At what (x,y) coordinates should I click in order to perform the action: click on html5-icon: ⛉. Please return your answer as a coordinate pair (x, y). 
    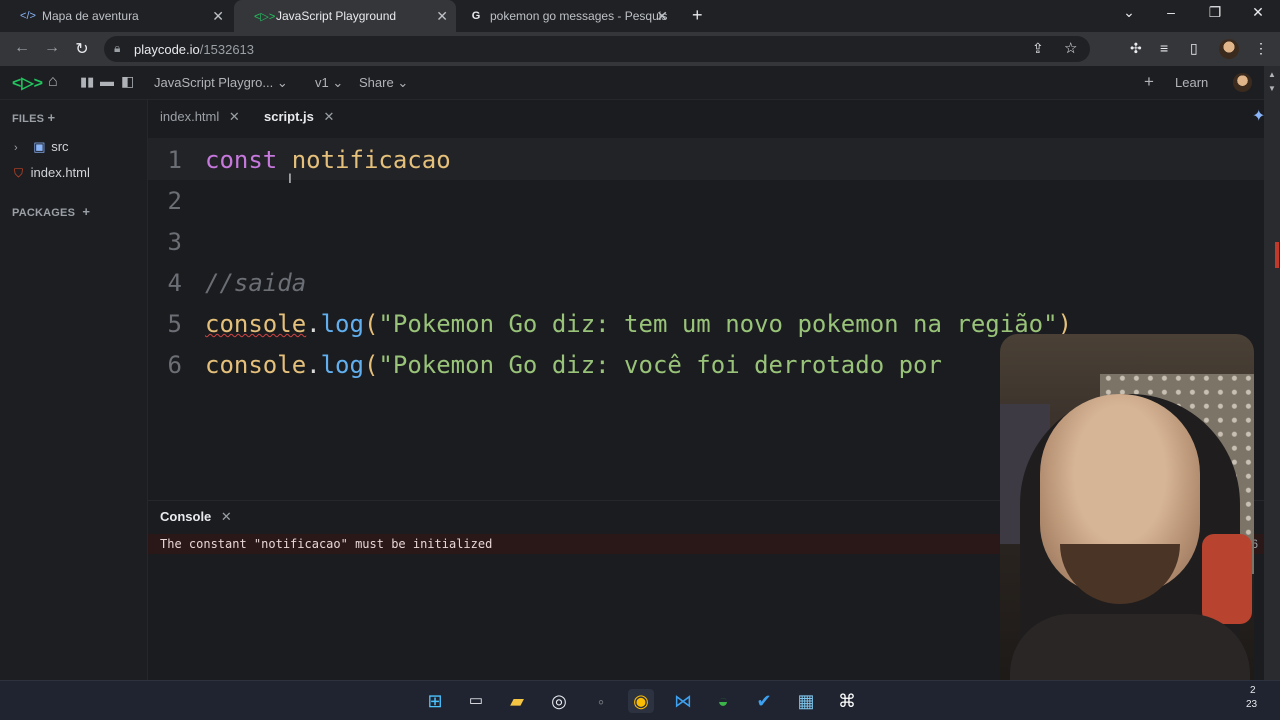
    Looking at the image, I should click on (19, 173).